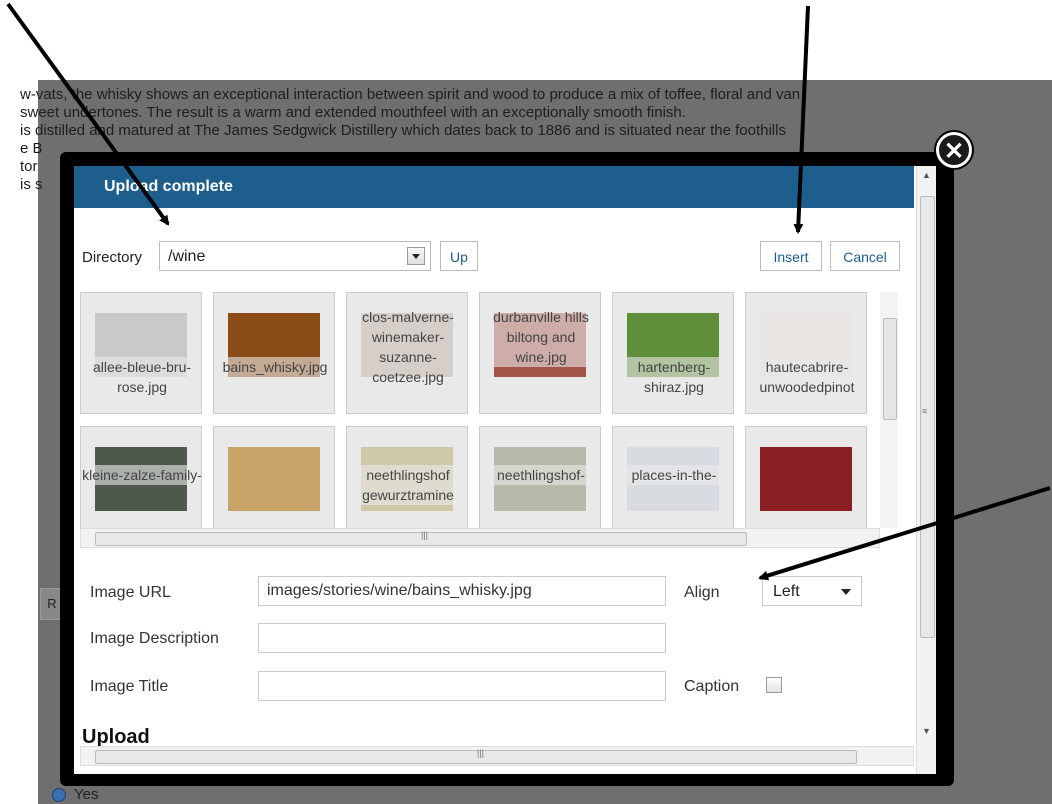 This screenshot has height=804, width=1052. Describe the element at coordinates (865, 256) in the screenshot. I see `cancel-button: Cancel` at that location.